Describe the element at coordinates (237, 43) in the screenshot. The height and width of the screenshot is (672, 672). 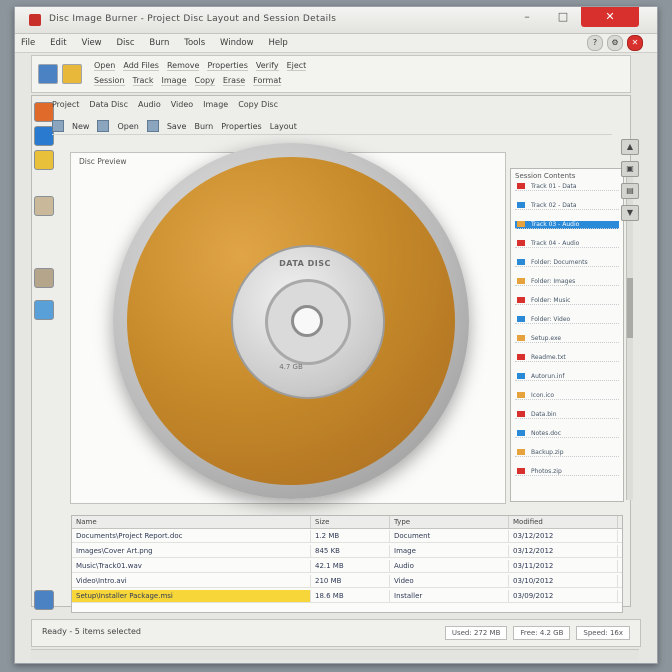
I see `menu-window: Window` at that location.